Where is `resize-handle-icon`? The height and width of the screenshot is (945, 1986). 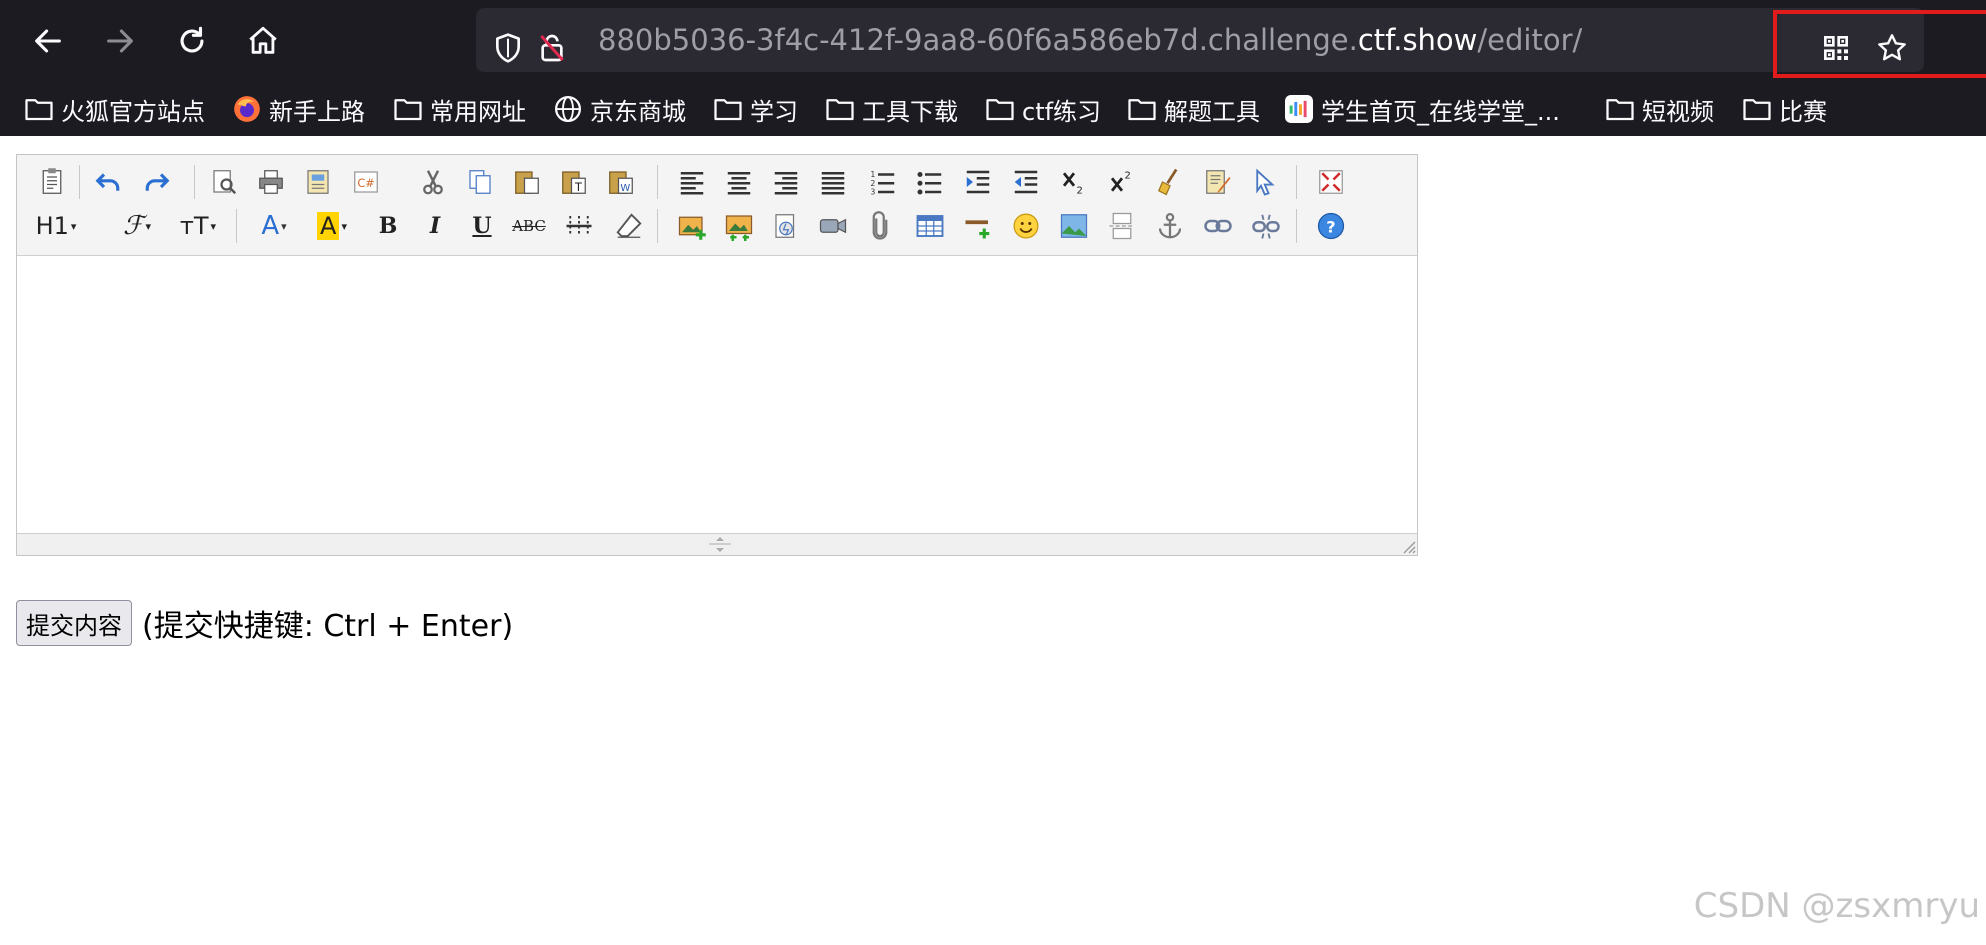
resize-handle-icon is located at coordinates (720, 544).